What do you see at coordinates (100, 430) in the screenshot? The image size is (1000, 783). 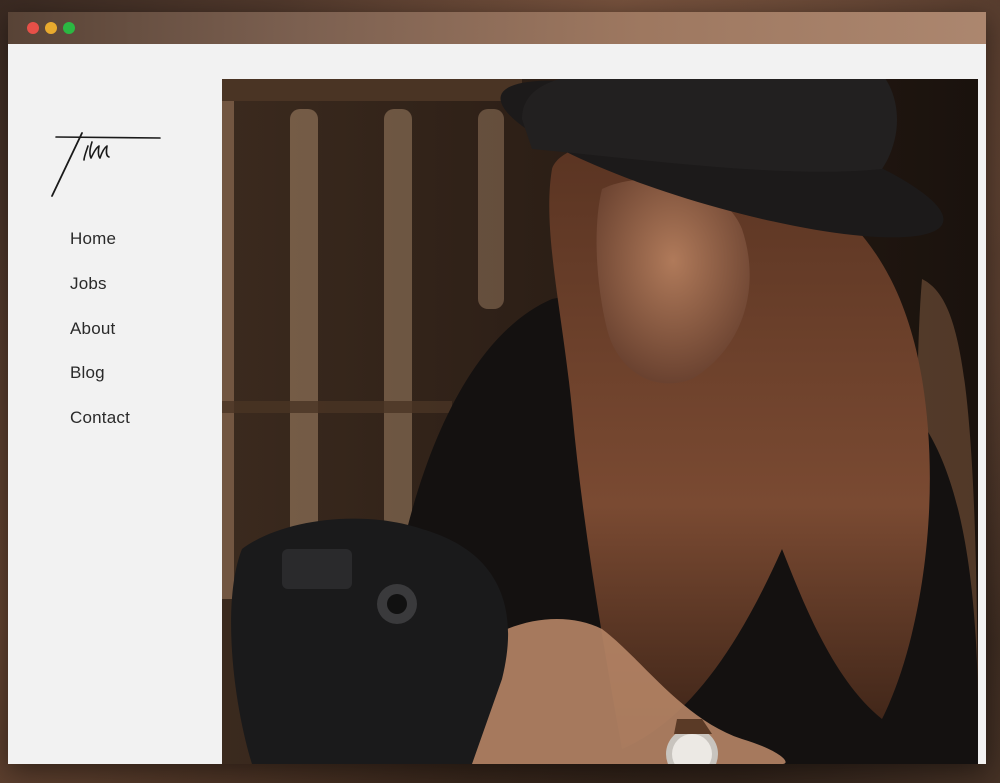 I see `nav-item-contact: Contact` at bounding box center [100, 430].